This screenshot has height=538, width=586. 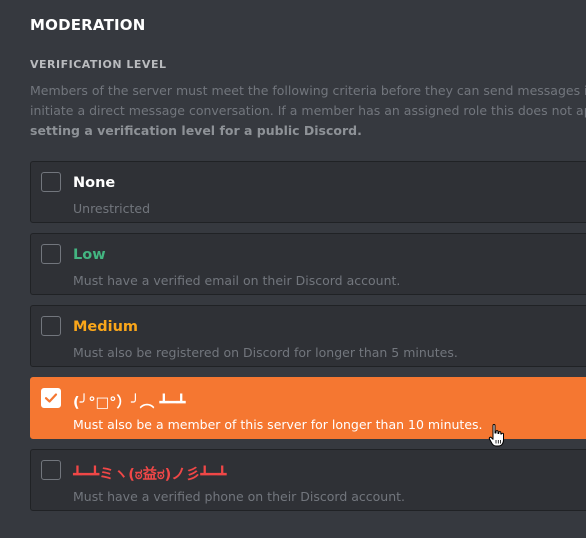 What do you see at coordinates (112, 208) in the screenshot?
I see `option-description: Unrestricted` at bounding box center [112, 208].